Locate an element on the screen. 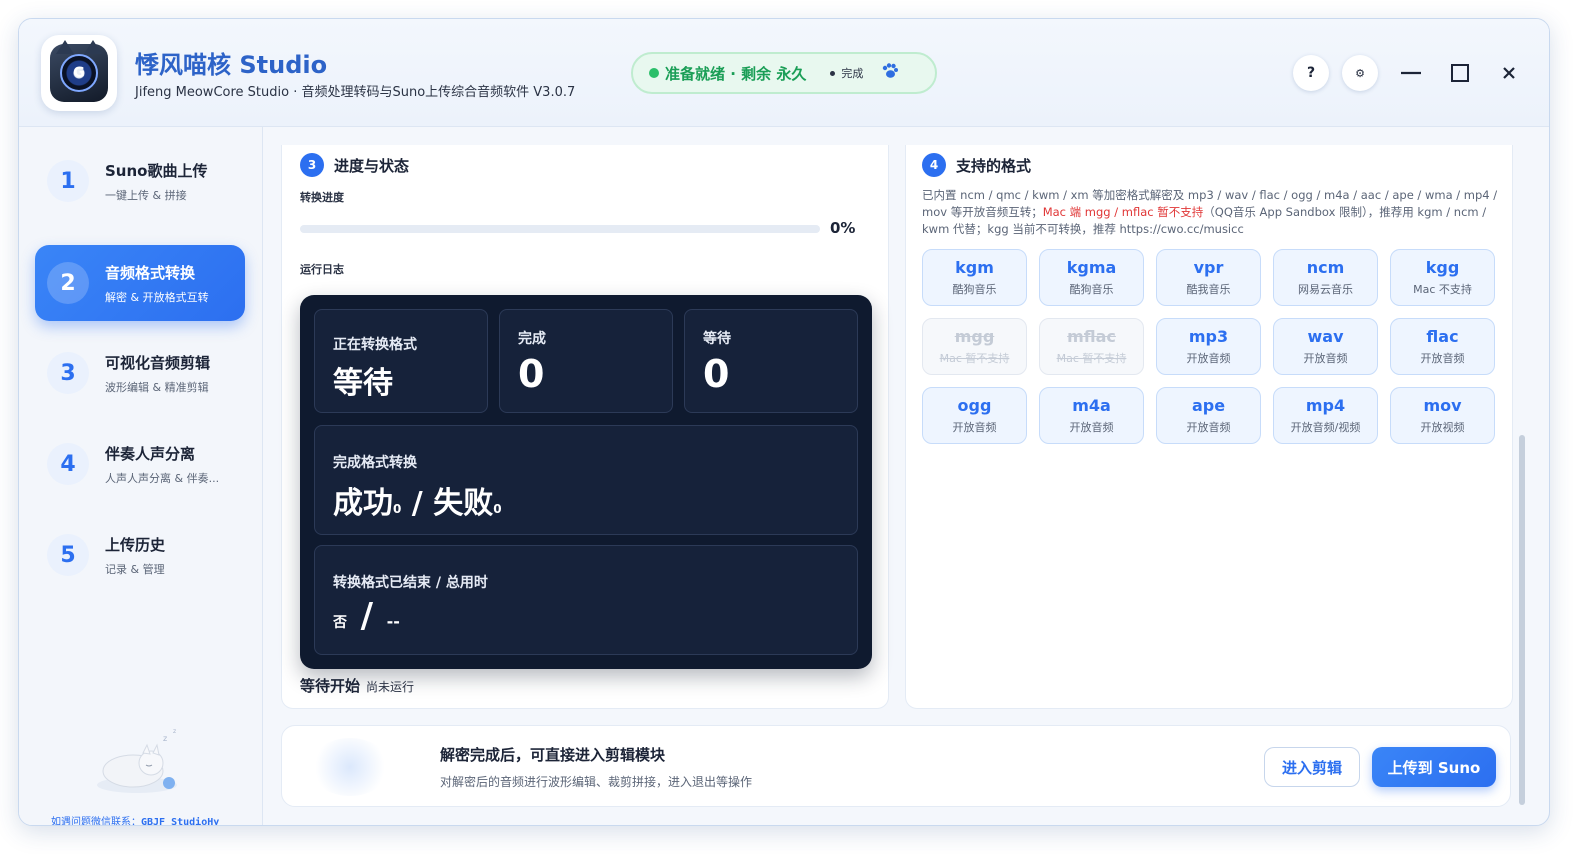  format-note: 酷我音乐 is located at coordinates (1208, 289).